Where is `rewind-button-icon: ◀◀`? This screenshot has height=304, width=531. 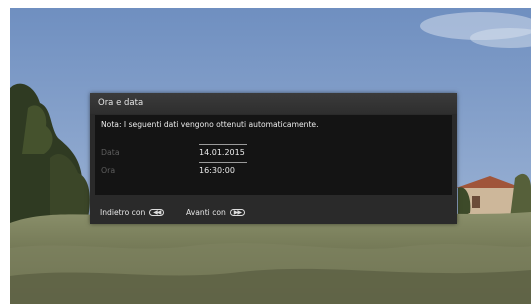
rewind-button-icon: ◀◀ is located at coordinates (157, 212).